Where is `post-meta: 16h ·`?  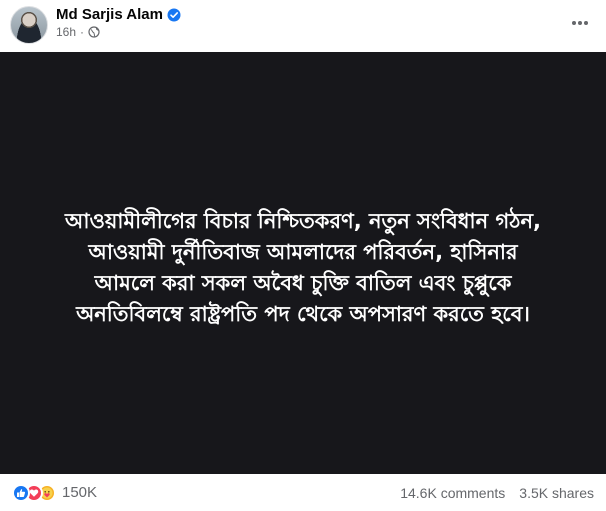 post-meta: 16h · is located at coordinates (78, 32).